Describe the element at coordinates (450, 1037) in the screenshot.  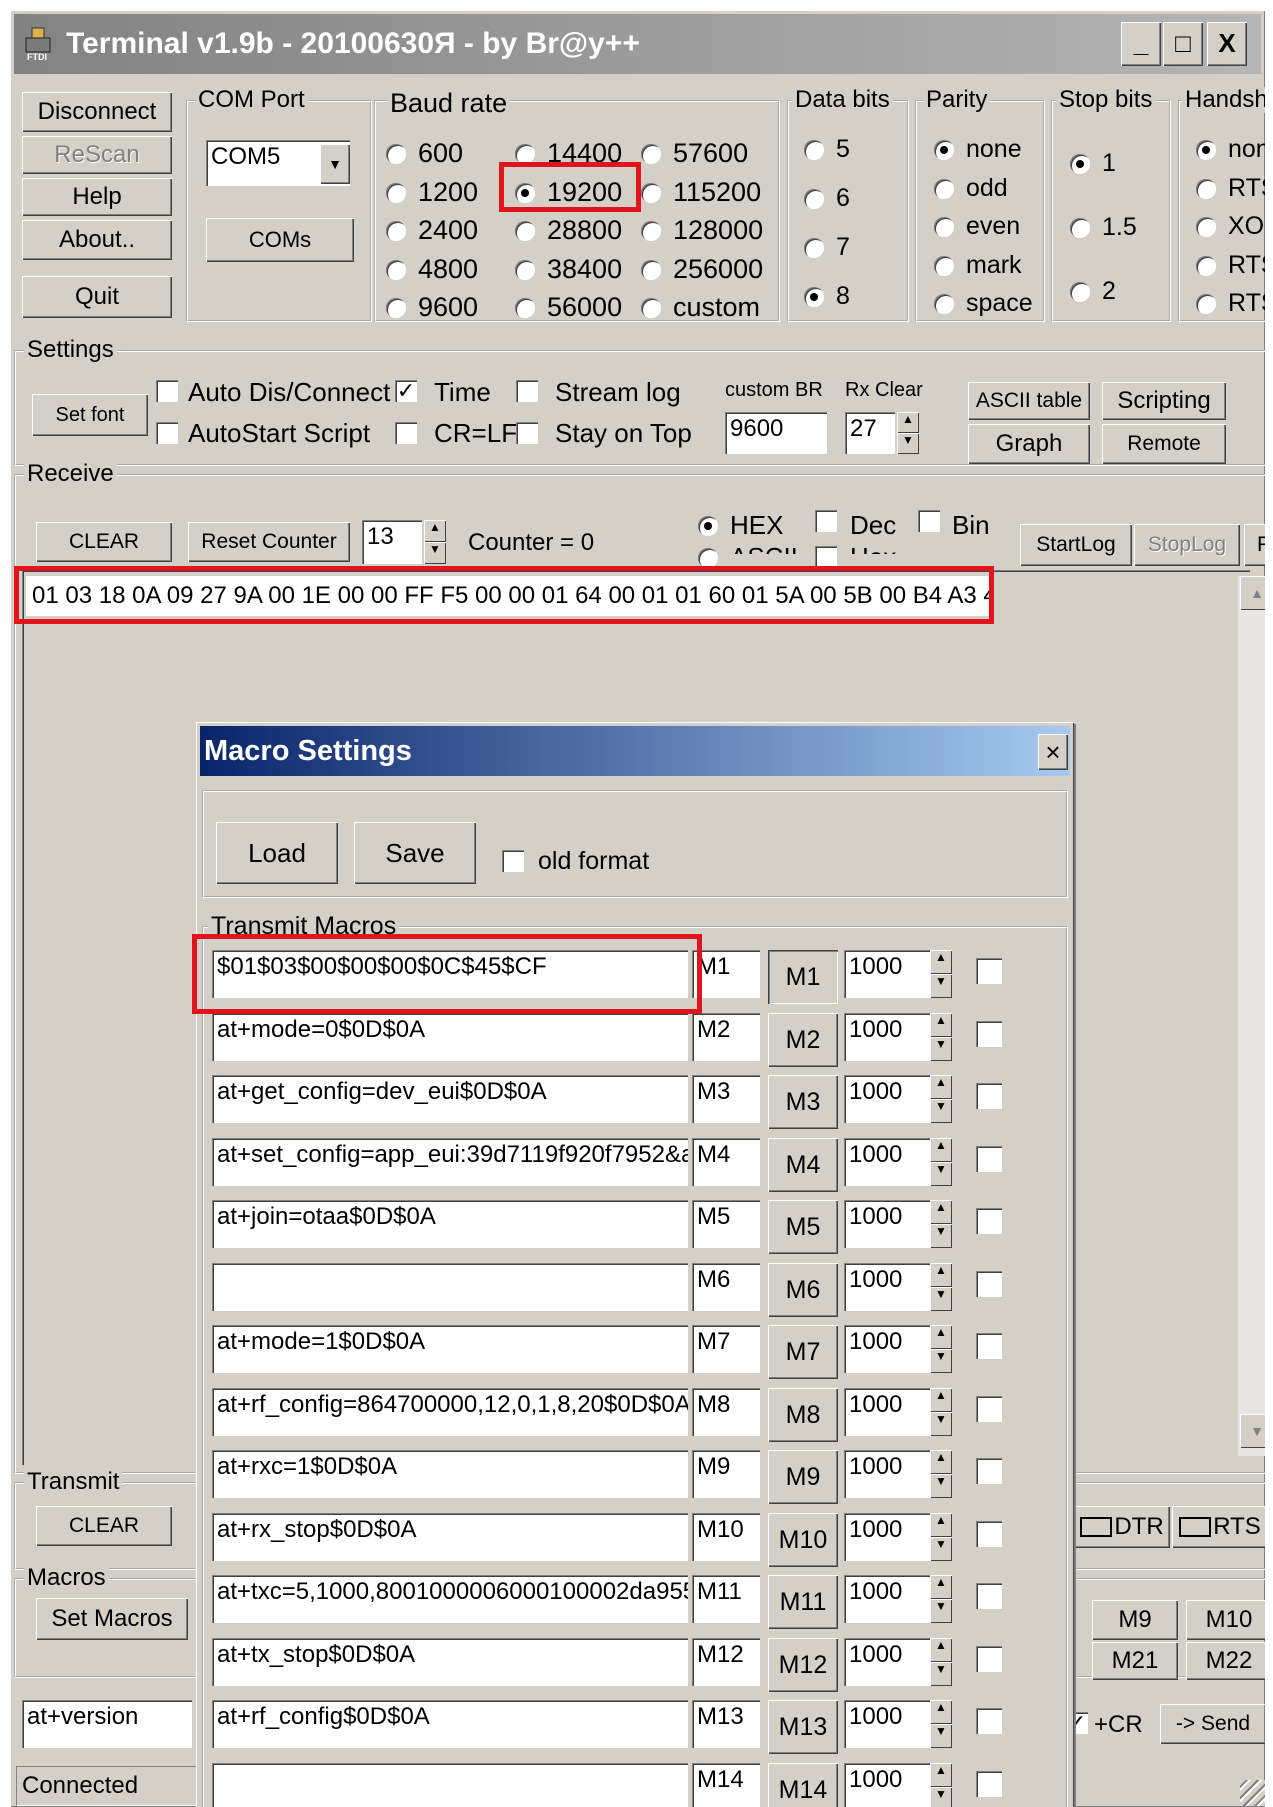
I see `macro-command-input: at+mode=0$0D$0A` at that location.